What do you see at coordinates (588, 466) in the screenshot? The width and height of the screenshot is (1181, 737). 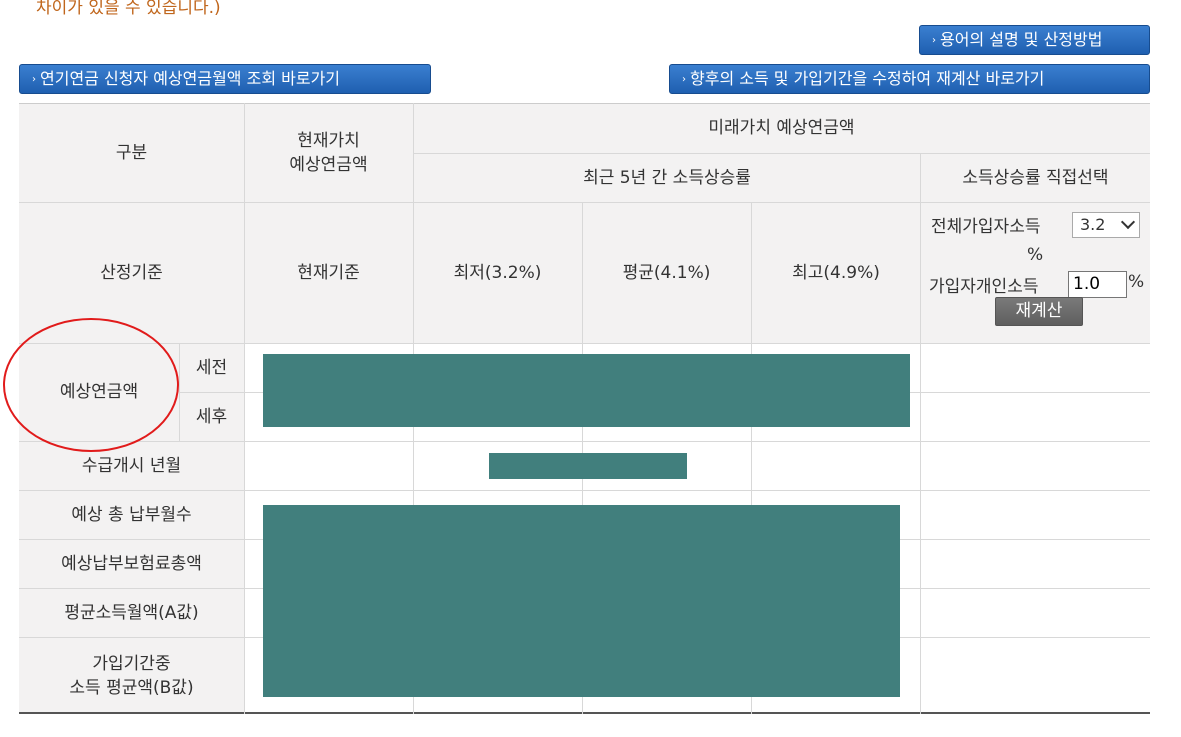 I see `redacted-start-date` at bounding box center [588, 466].